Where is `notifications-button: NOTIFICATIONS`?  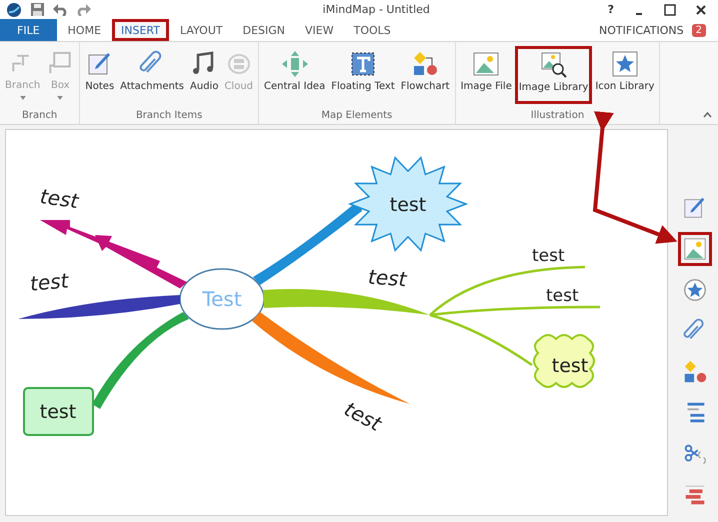 notifications-button: NOTIFICATIONS is located at coordinates (641, 30).